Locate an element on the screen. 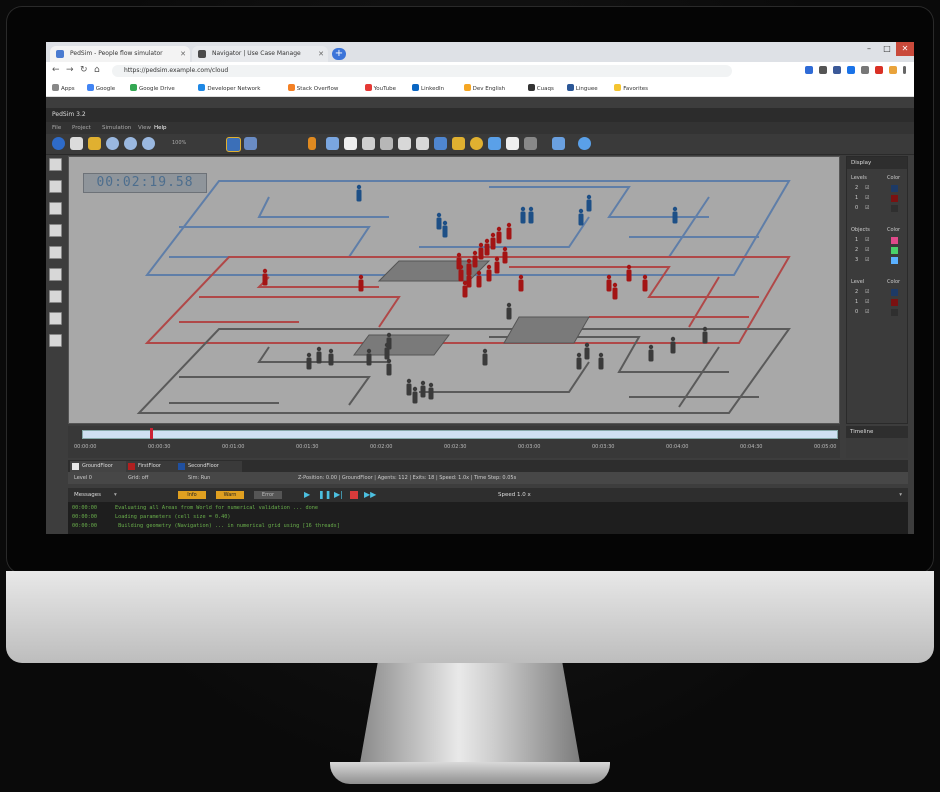 This screenshot has height=792, width=940. collapse-icon: ▾ is located at coordinates (900, 495).